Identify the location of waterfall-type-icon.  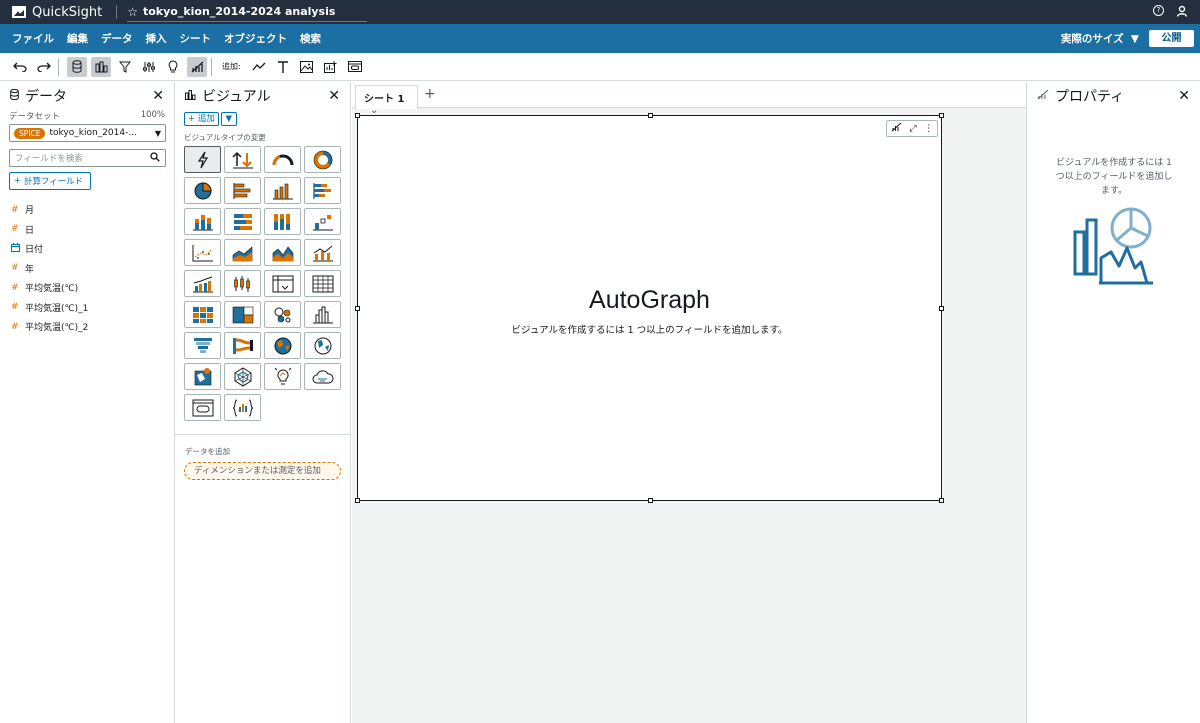
(322, 221).